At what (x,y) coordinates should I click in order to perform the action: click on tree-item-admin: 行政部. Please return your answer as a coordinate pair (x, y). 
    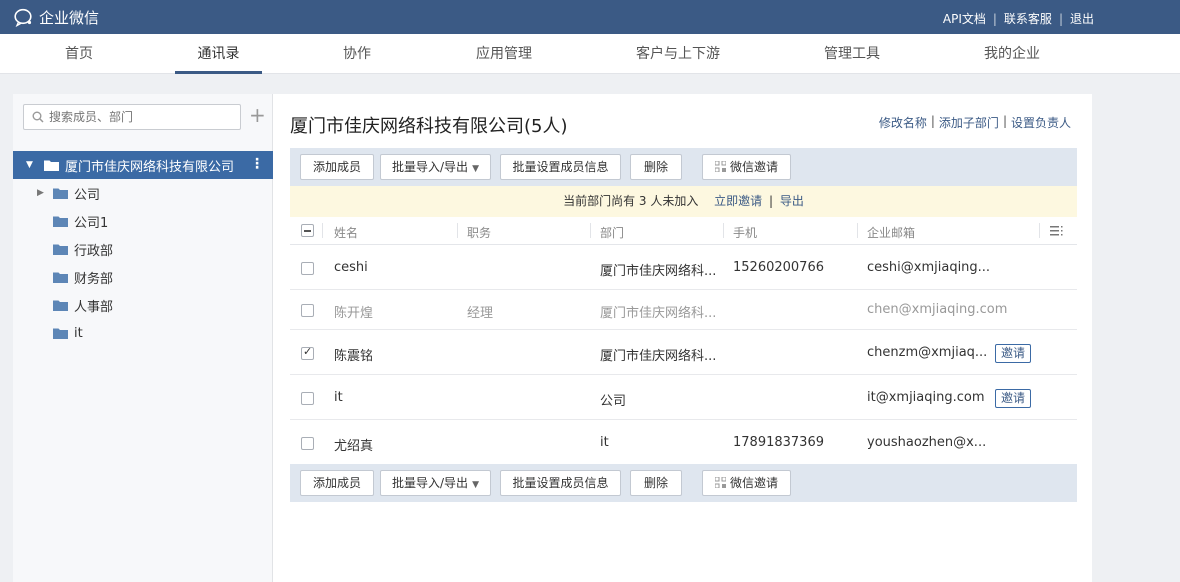
    Looking at the image, I should click on (143, 249).